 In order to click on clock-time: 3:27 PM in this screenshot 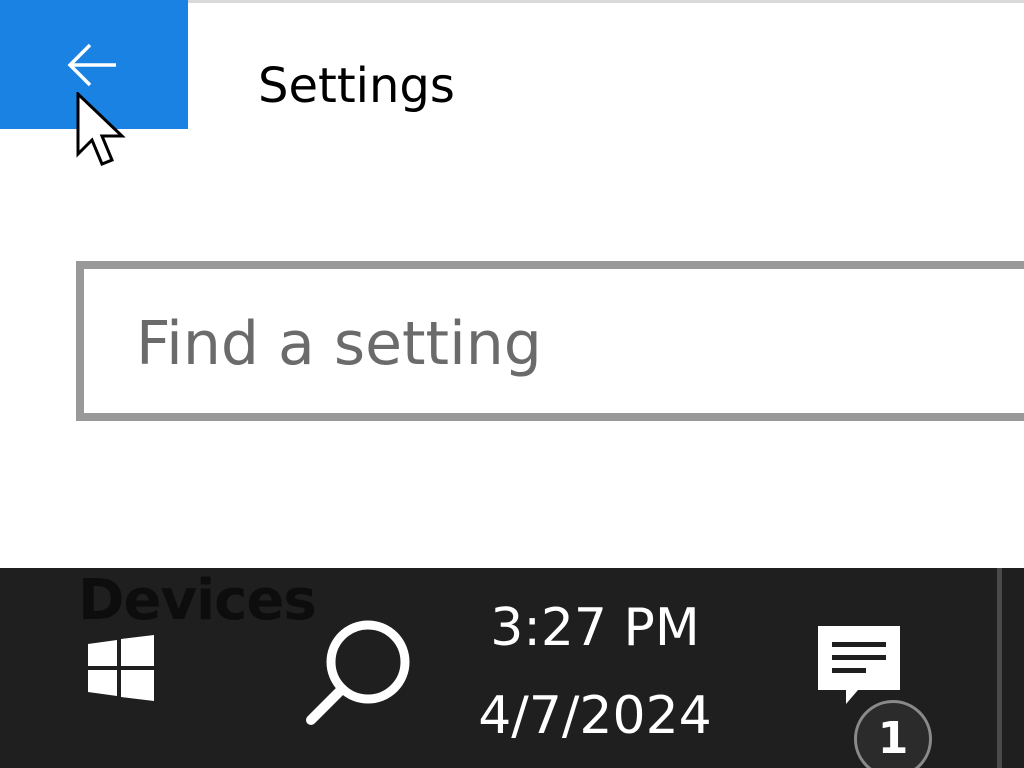, I will do `click(595, 628)`.